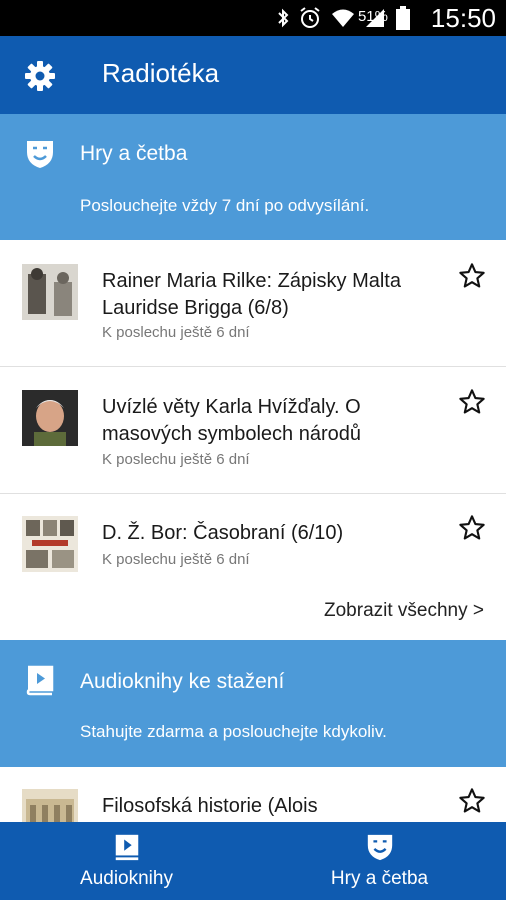 This screenshot has height=900, width=506. Describe the element at coordinates (253, 75) in the screenshot. I see `app-bar: Radiotéka` at that location.